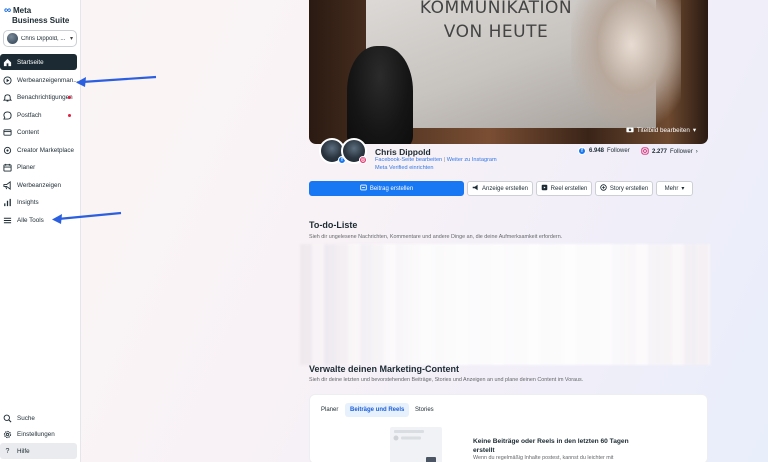 The image size is (768, 462). Describe the element at coordinates (46, 150) in the screenshot. I see `sidebar-item-label: Creator Marketplace` at that location.